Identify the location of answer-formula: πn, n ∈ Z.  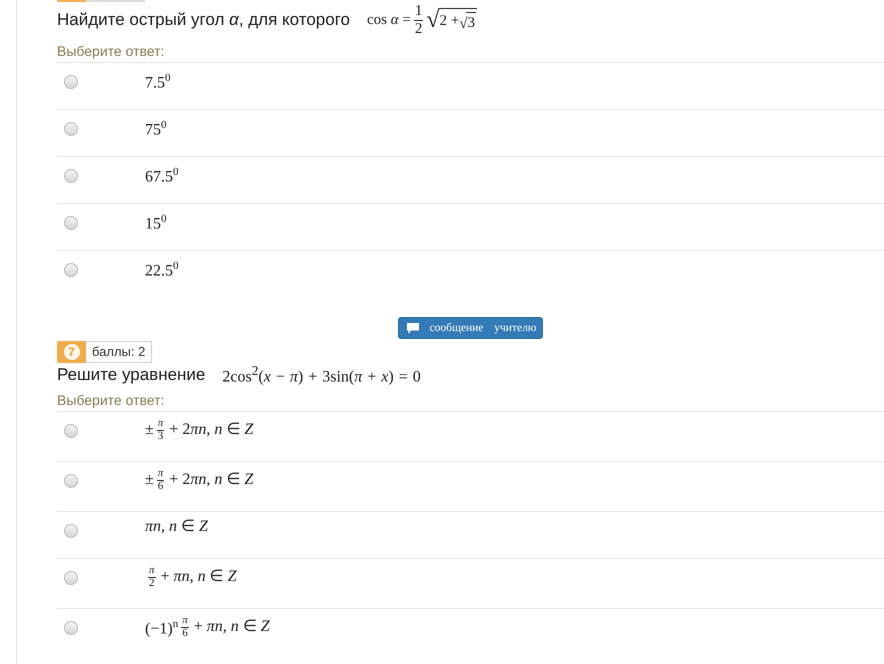
(176, 527).